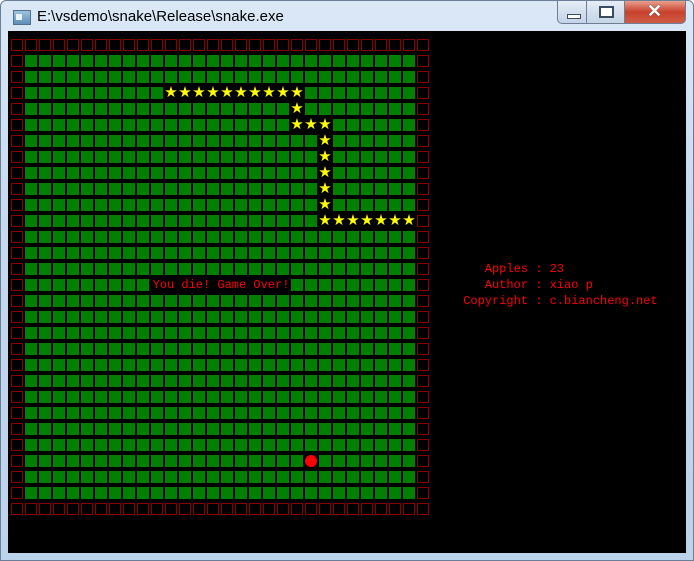  I want to click on console-app-icon, so click(22, 17).